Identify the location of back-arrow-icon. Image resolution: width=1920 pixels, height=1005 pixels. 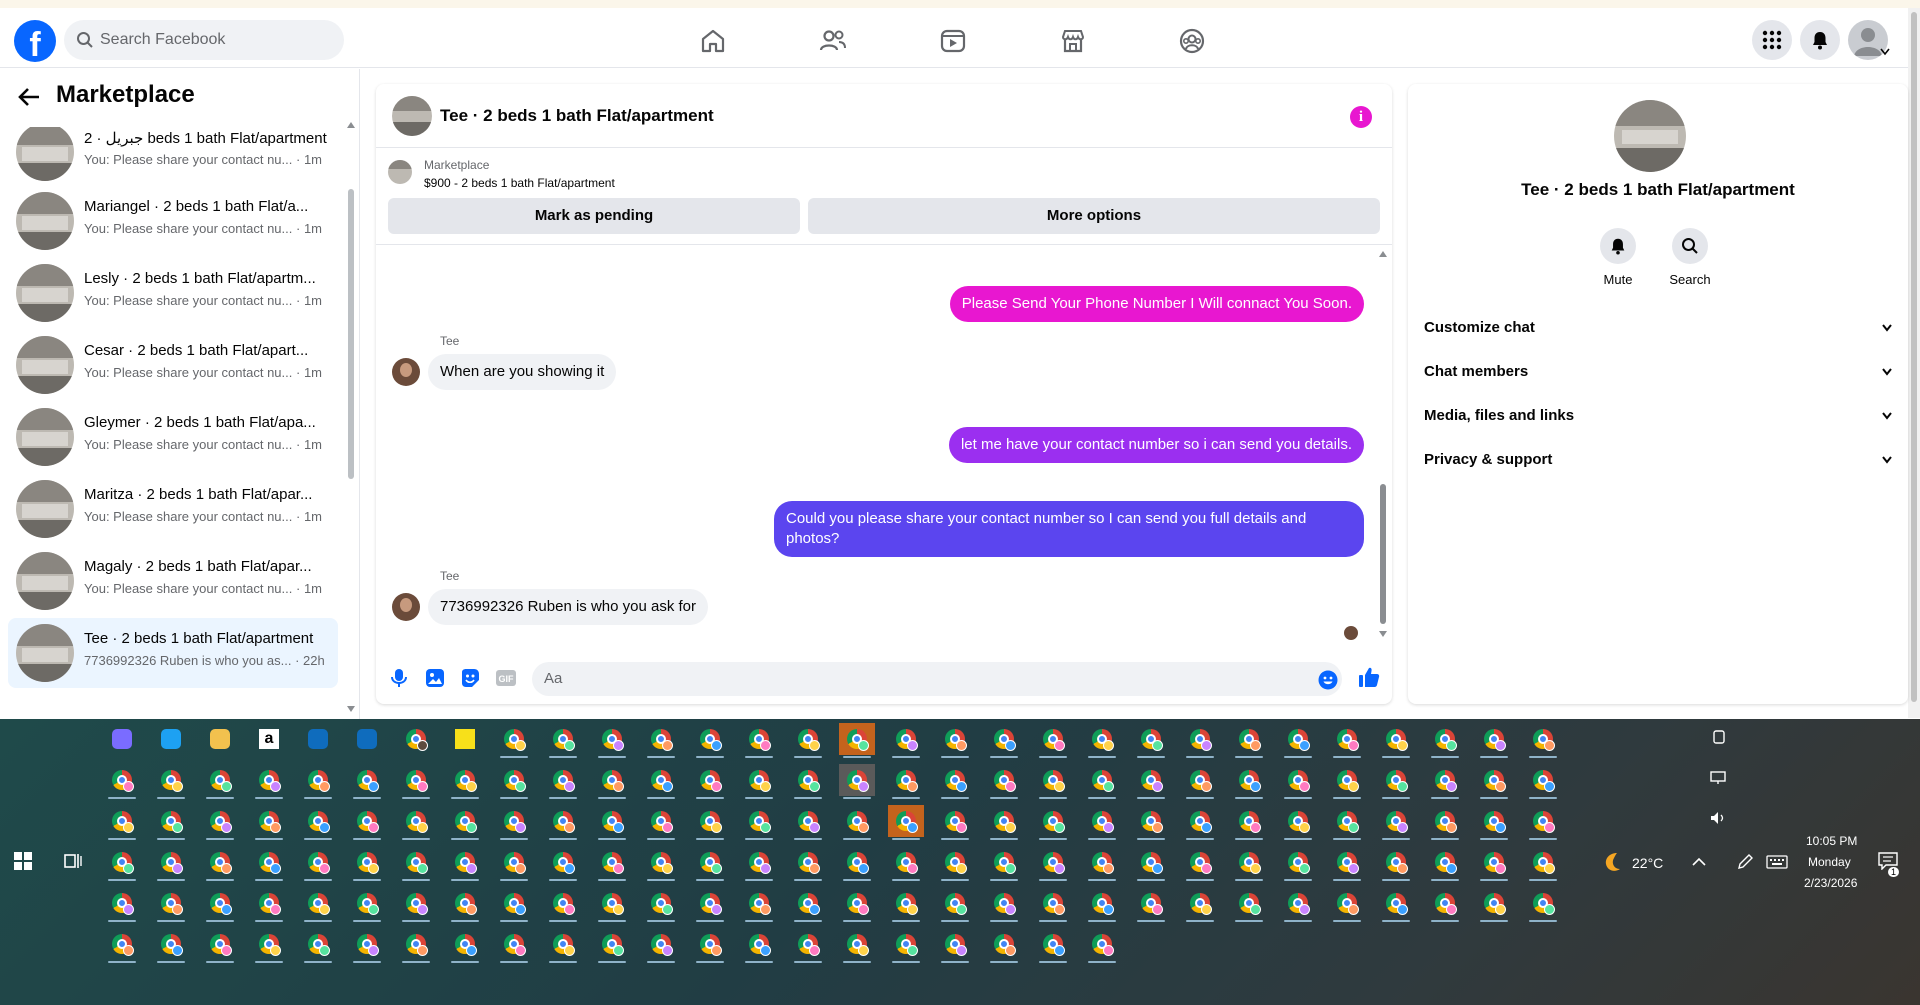
(29, 97).